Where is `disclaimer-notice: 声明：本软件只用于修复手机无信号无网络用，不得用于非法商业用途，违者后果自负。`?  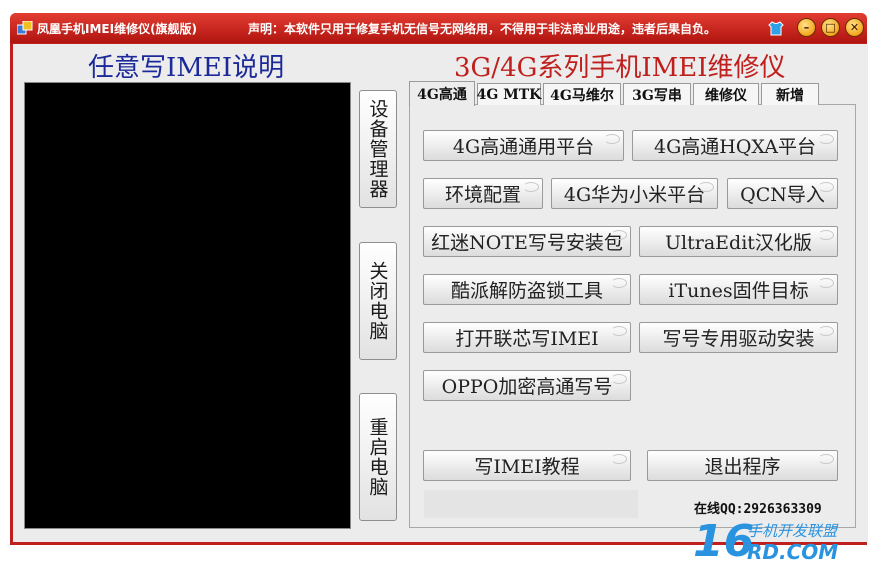 disclaimer-notice: 声明：本软件只用于修复手机无信号无网络用，不得用于非法商业用途，违者后果自负。 is located at coordinates (482, 29).